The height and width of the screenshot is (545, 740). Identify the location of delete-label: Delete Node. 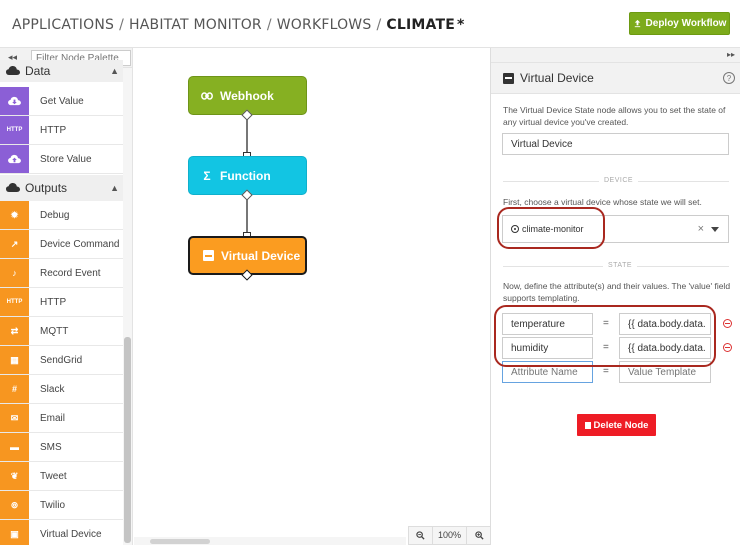
(621, 425).